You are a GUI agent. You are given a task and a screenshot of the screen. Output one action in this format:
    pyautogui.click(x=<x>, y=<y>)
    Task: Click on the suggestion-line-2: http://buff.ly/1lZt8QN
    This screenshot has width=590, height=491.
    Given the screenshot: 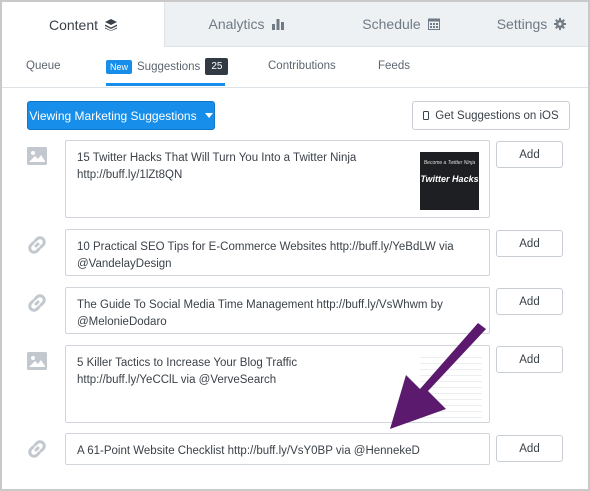 What is the action you would take?
    pyautogui.click(x=130, y=175)
    